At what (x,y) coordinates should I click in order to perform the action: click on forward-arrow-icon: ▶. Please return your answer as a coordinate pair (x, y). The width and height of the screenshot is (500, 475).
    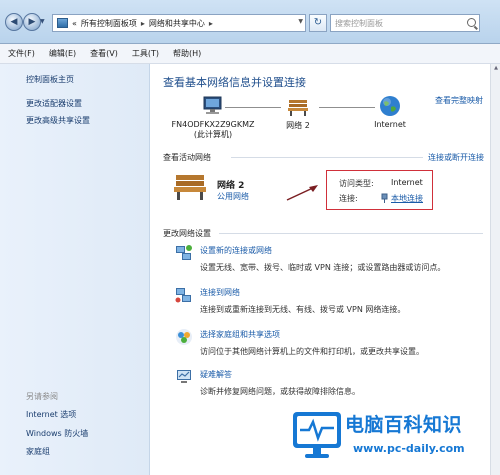
    Looking at the image, I should click on (32, 22).